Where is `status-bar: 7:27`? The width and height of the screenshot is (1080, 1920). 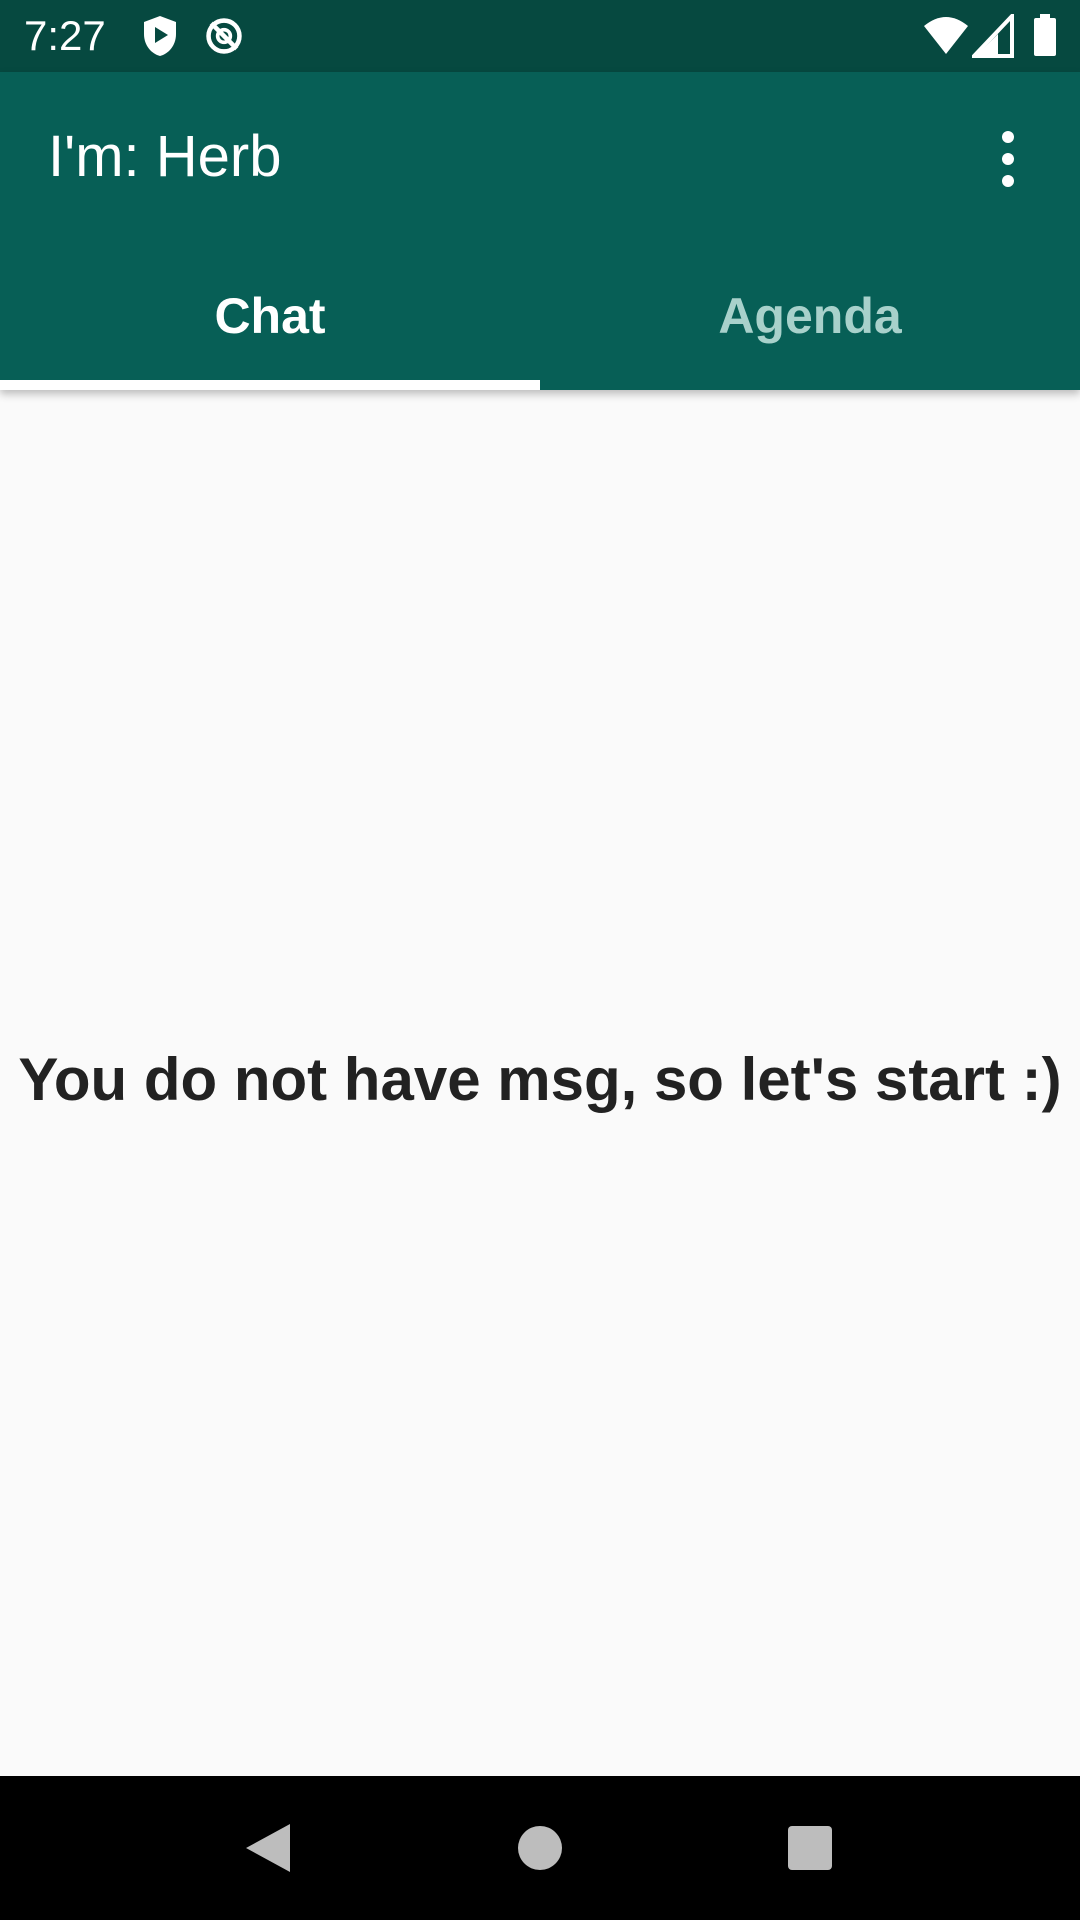
status-bar: 7:27 is located at coordinates (540, 36).